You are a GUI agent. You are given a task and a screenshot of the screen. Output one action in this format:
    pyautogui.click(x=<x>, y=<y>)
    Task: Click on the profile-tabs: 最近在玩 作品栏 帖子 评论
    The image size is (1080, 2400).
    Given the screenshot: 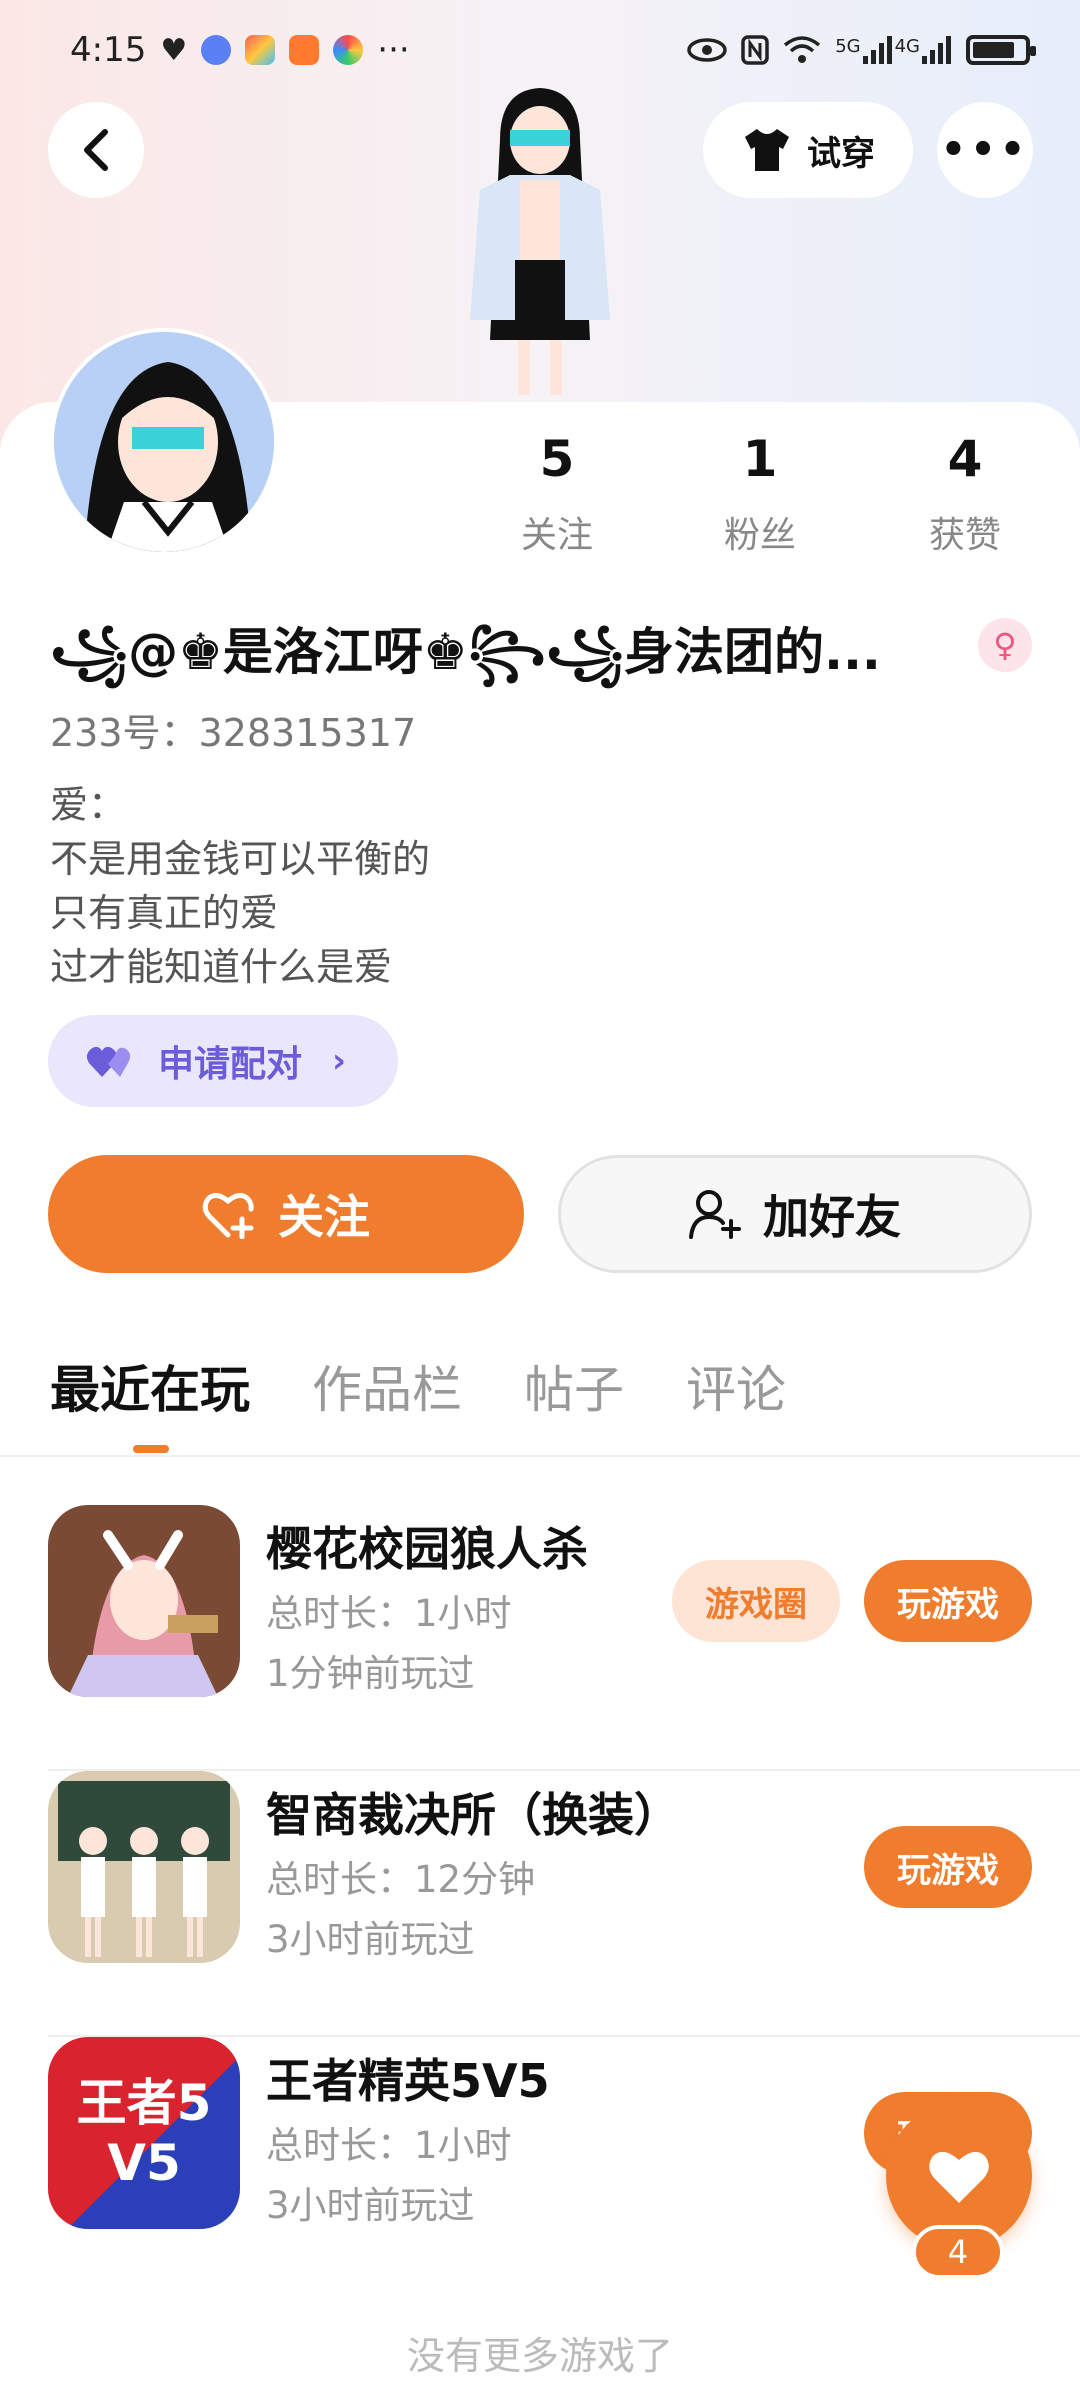 What is the action you would take?
    pyautogui.click(x=418, y=1386)
    